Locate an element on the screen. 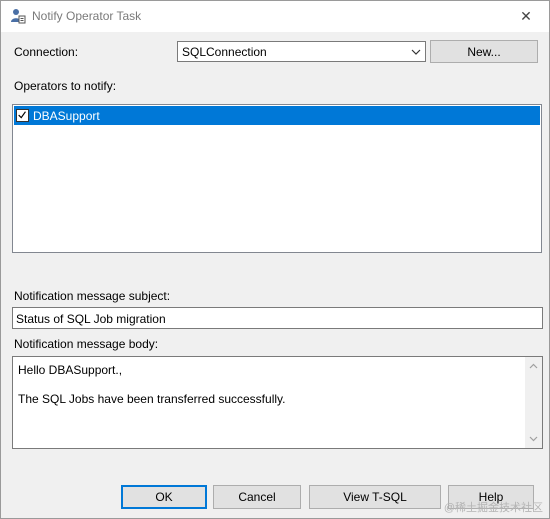  close-button: ✕ is located at coordinates (526, 16).